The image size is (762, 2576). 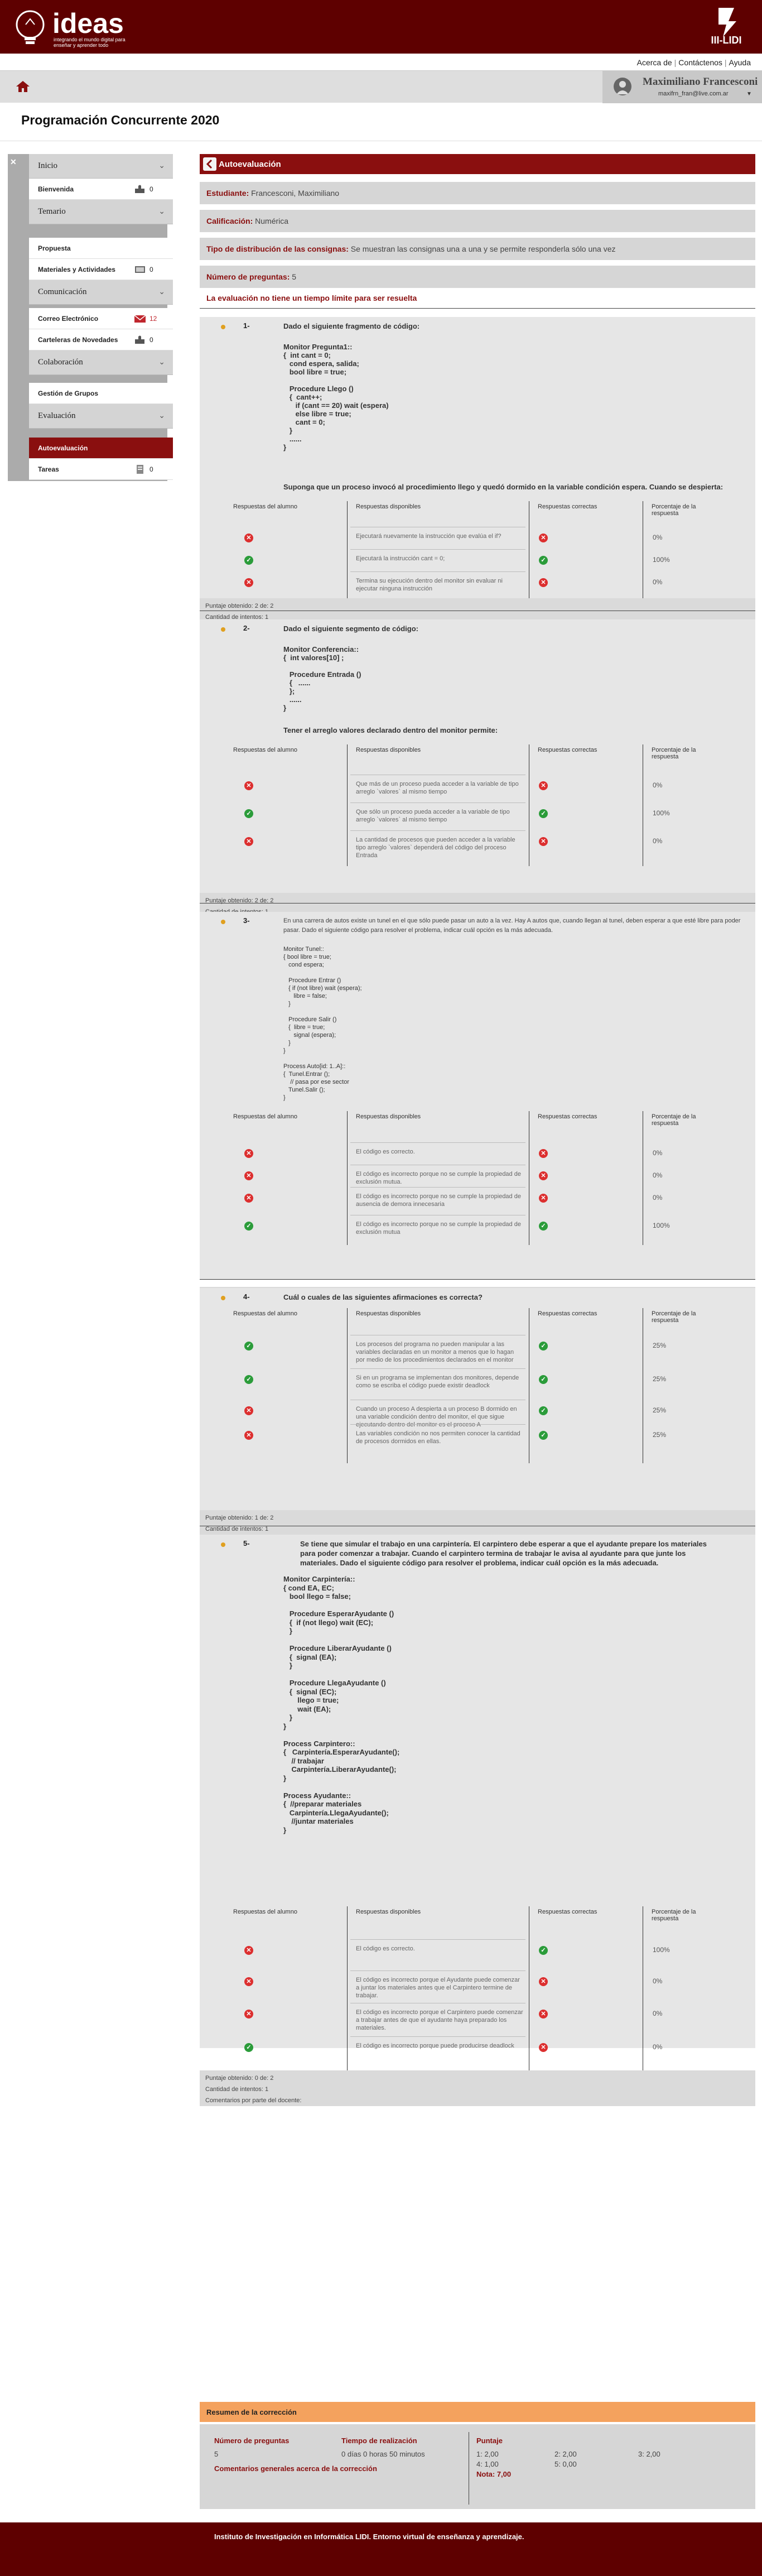 I want to click on back-arrow-icon, so click(x=210, y=164).